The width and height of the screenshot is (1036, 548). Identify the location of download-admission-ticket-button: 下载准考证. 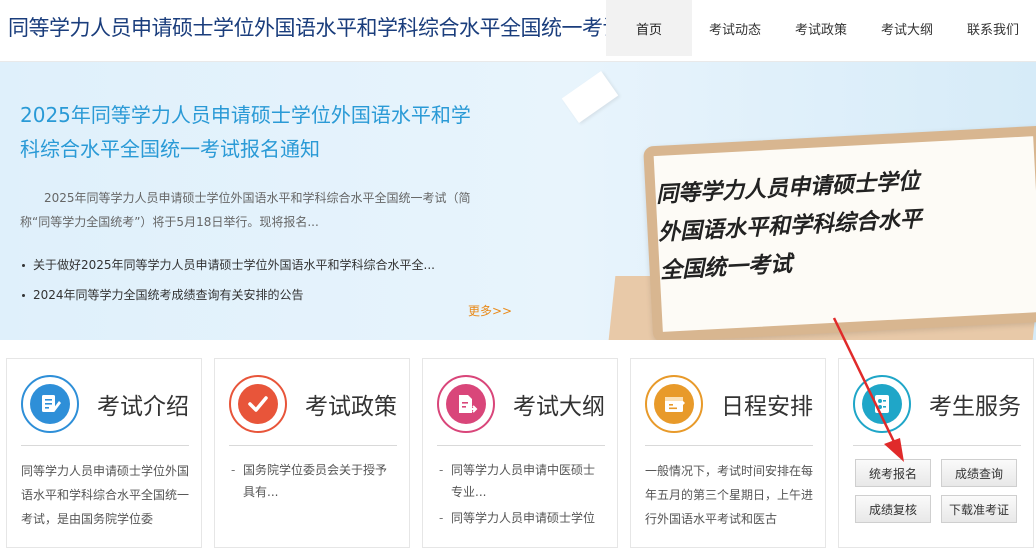
(979, 509).